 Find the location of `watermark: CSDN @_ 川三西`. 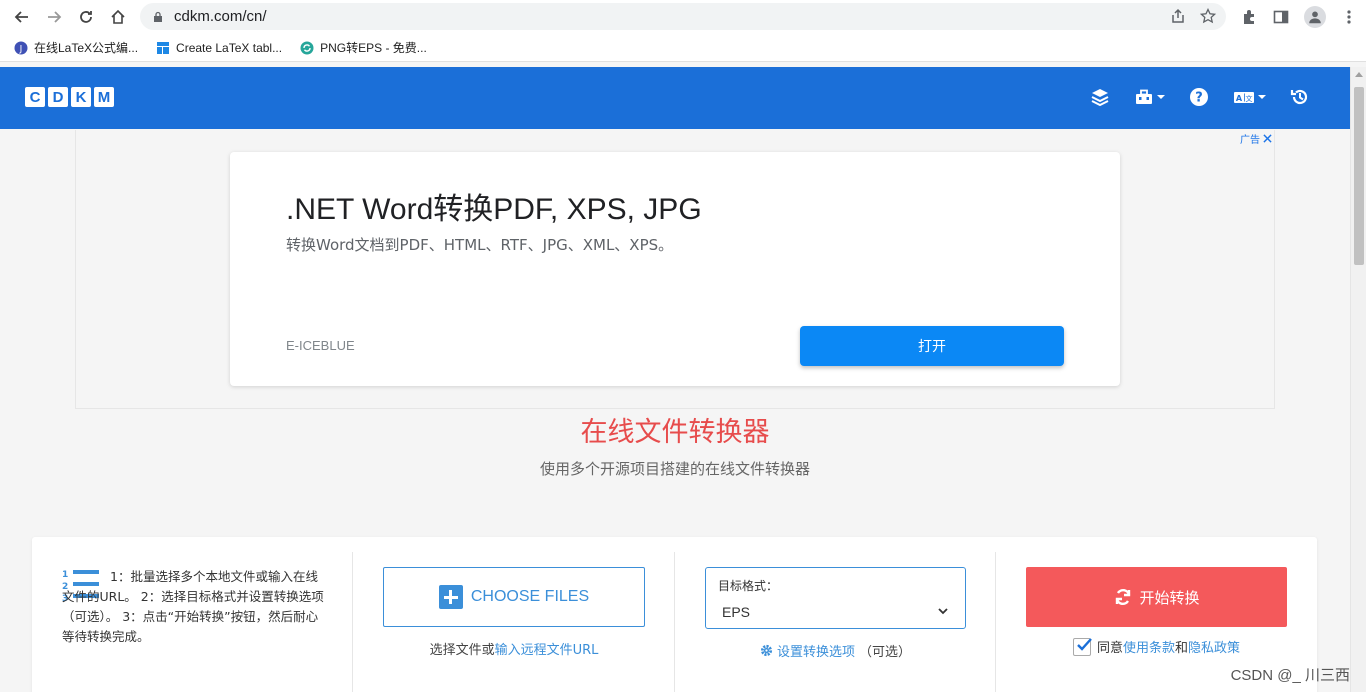

watermark: CSDN @_ 川三西 is located at coordinates (1290, 675).